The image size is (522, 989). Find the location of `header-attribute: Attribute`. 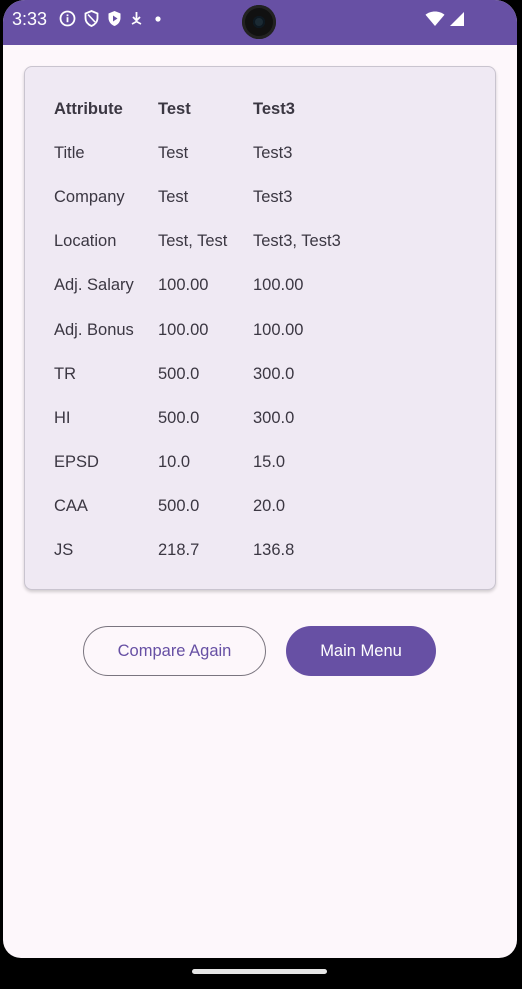

header-attribute: Attribute is located at coordinates (88, 108).